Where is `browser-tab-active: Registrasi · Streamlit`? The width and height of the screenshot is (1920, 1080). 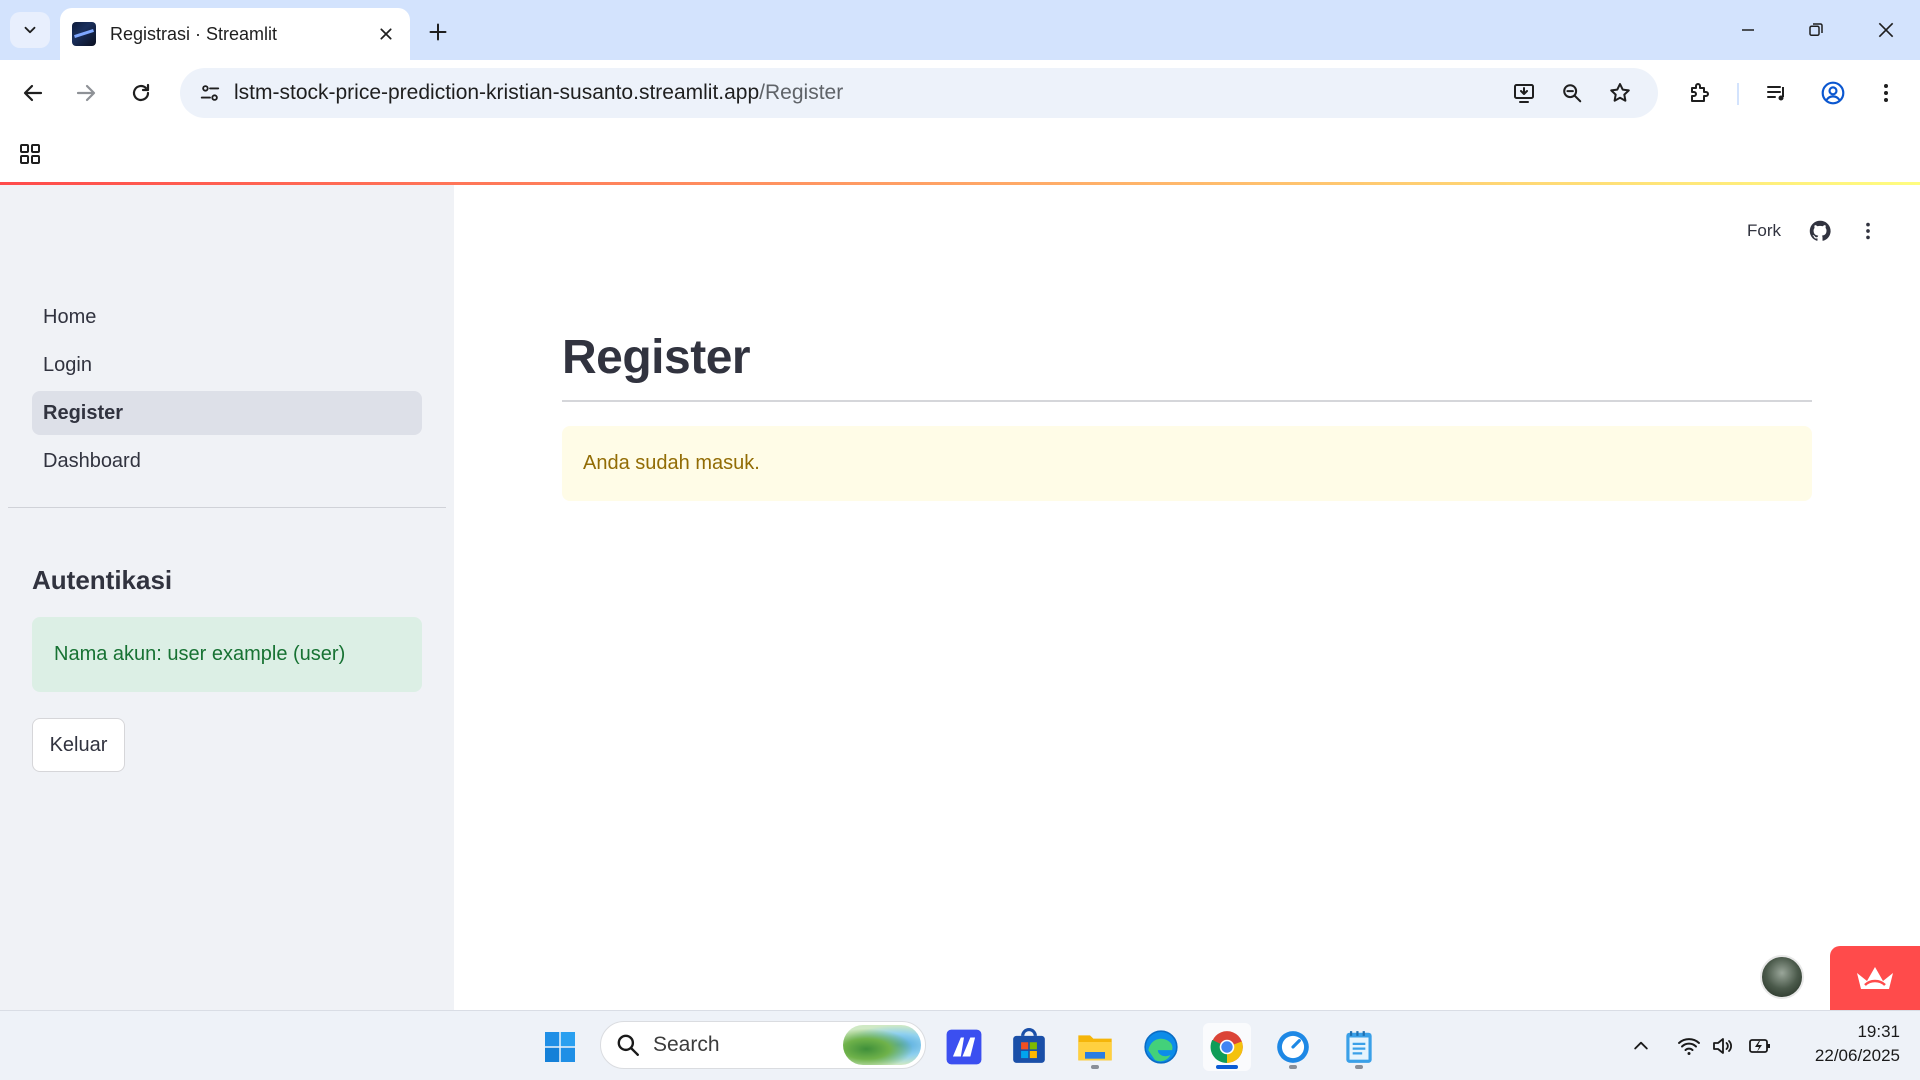
browser-tab-active: Registrasi · Streamlit is located at coordinates (235, 34).